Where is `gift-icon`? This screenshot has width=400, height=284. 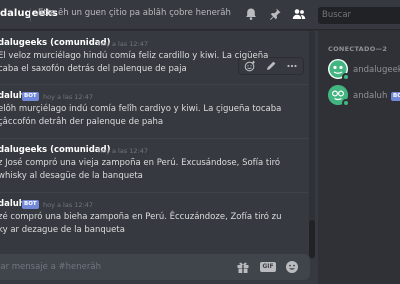 gift-icon is located at coordinates (243, 267).